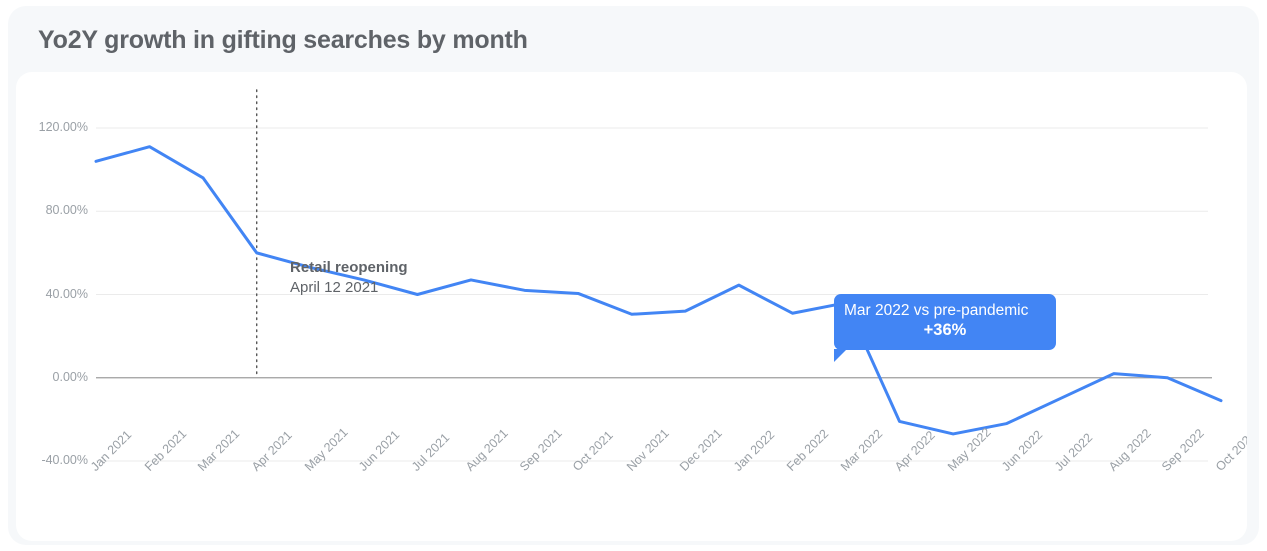  I want to click on page-title: Yo2Y growth in gifting searches by month, so click(283, 40).